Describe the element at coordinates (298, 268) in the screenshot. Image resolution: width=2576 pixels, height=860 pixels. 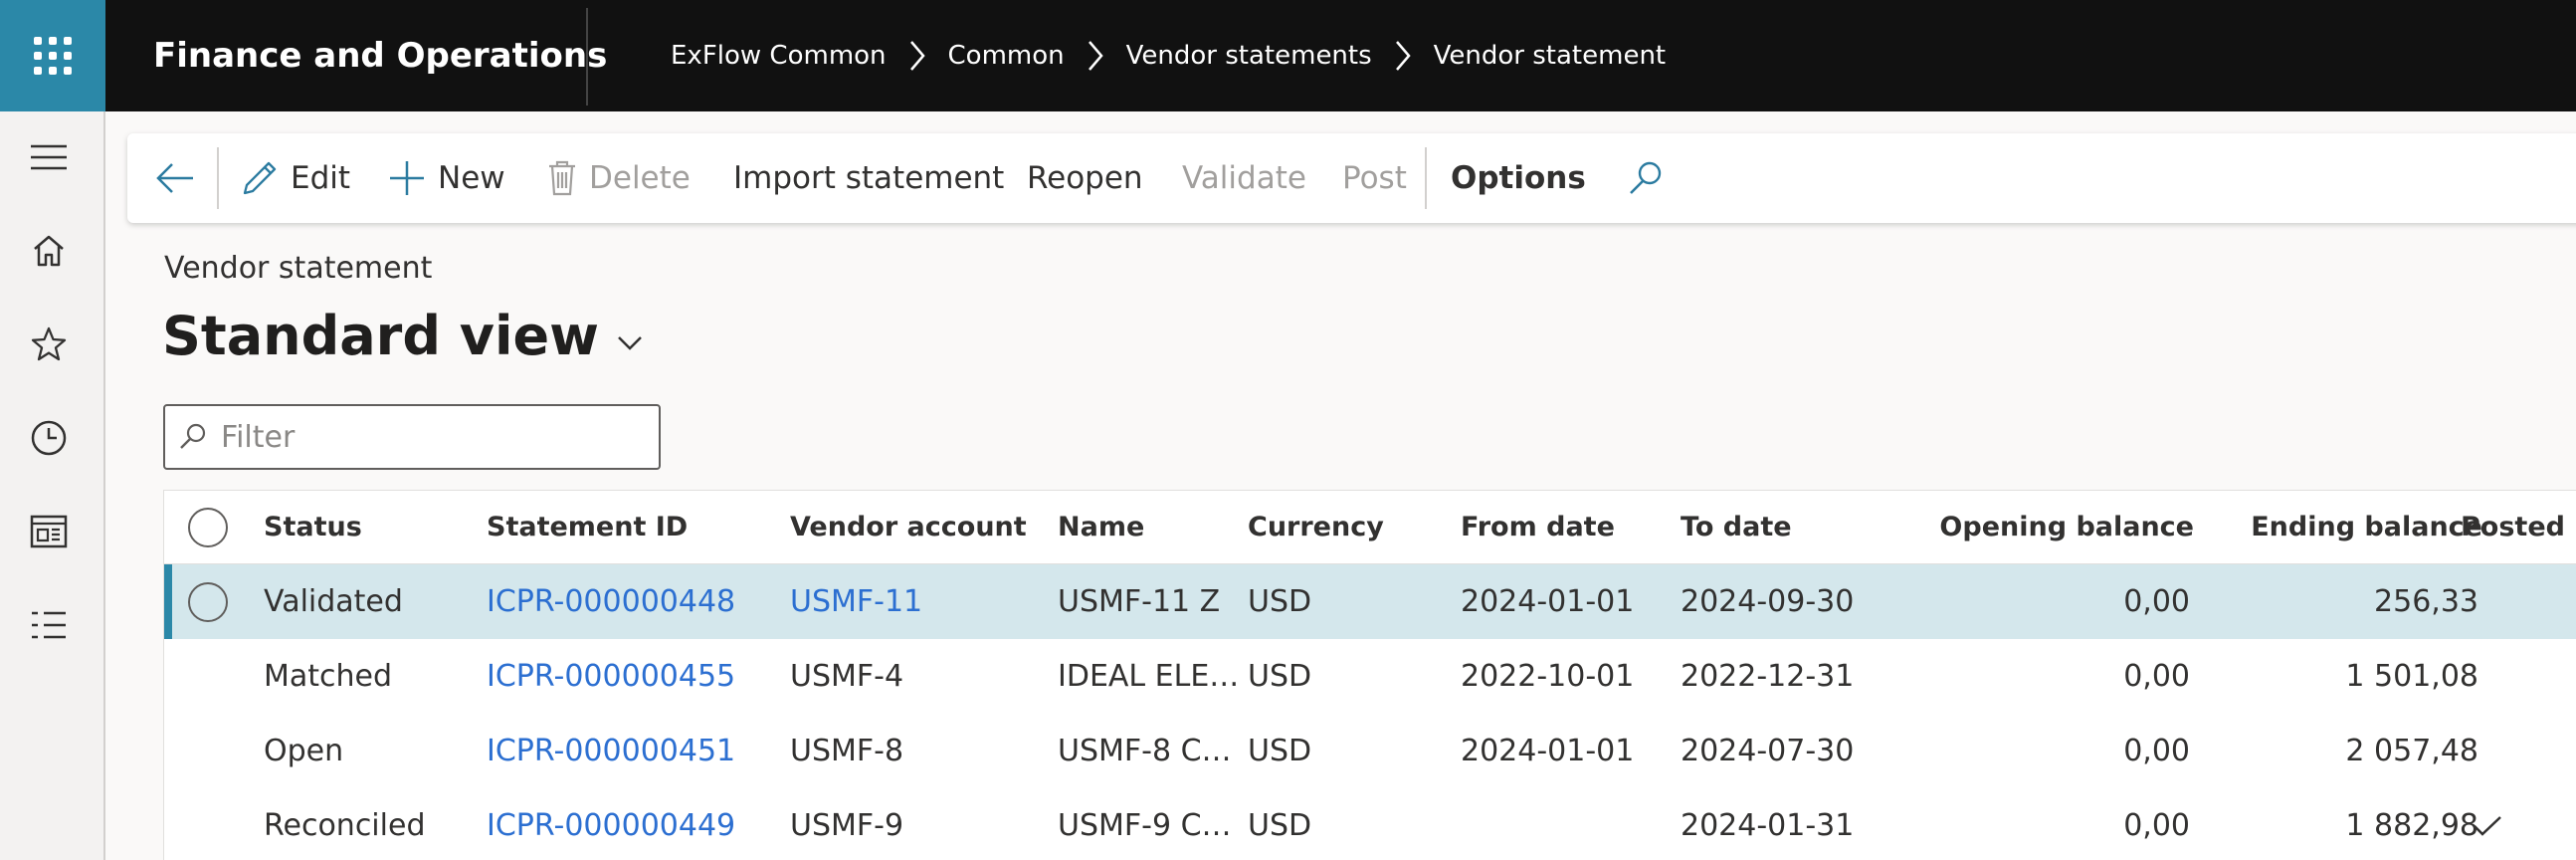
I see `page-caption: Vendor statement` at that location.